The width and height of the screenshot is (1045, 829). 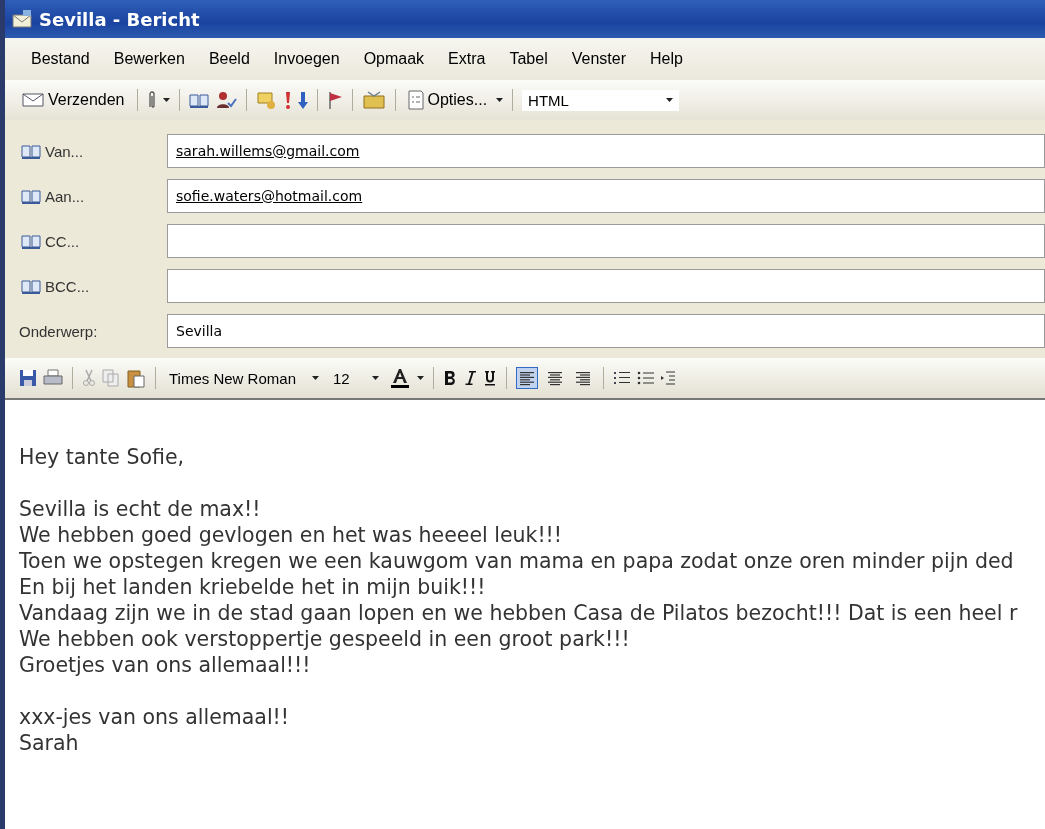 I want to click on italic-icon, so click(x=470, y=378).